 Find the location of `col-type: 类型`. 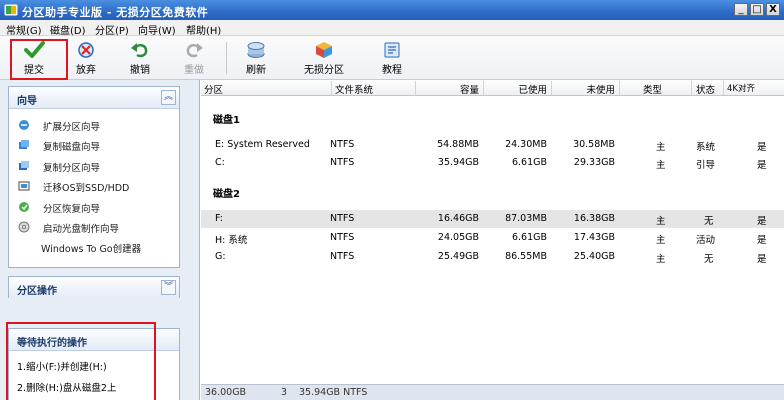

col-type: 类型 is located at coordinates (652, 89).